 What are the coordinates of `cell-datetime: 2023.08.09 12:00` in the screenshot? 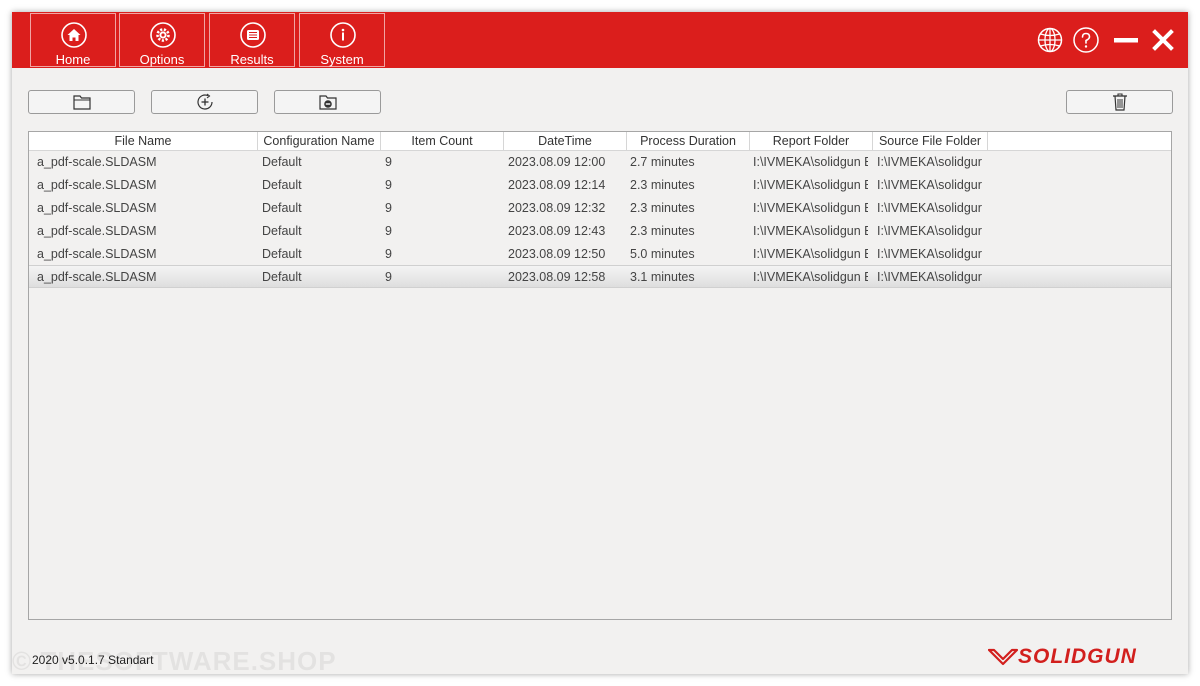 It's located at (557, 162).